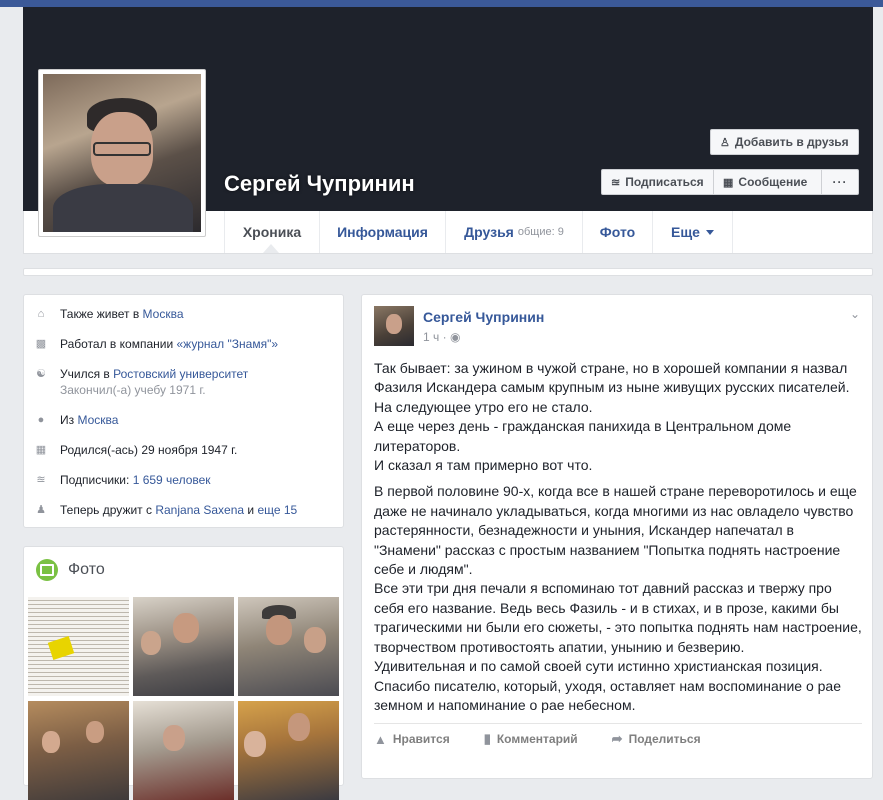 The height and width of the screenshot is (800, 883). I want to click on share-button: ➦ Поделиться, so click(656, 739).